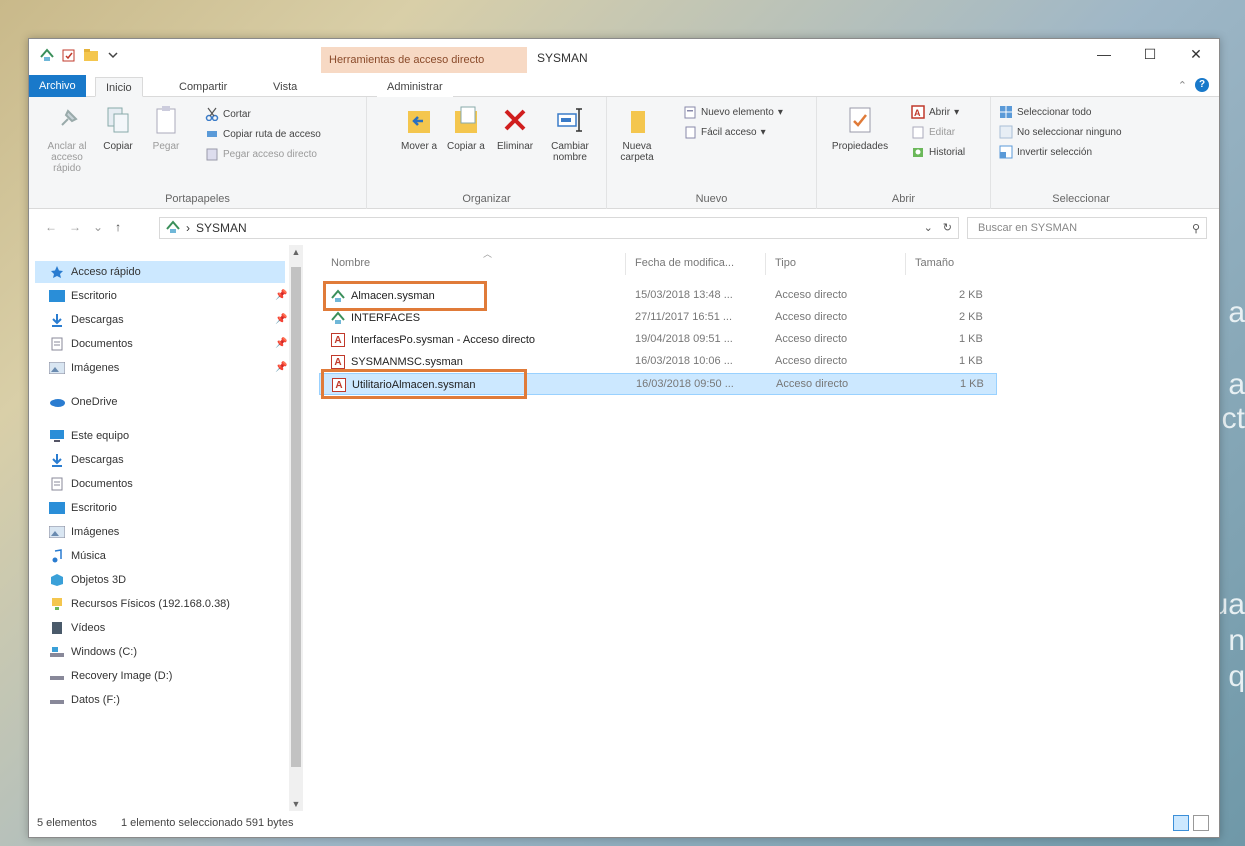  Describe the element at coordinates (811, 295) in the screenshot. I see `file-type: Acceso directo` at that location.